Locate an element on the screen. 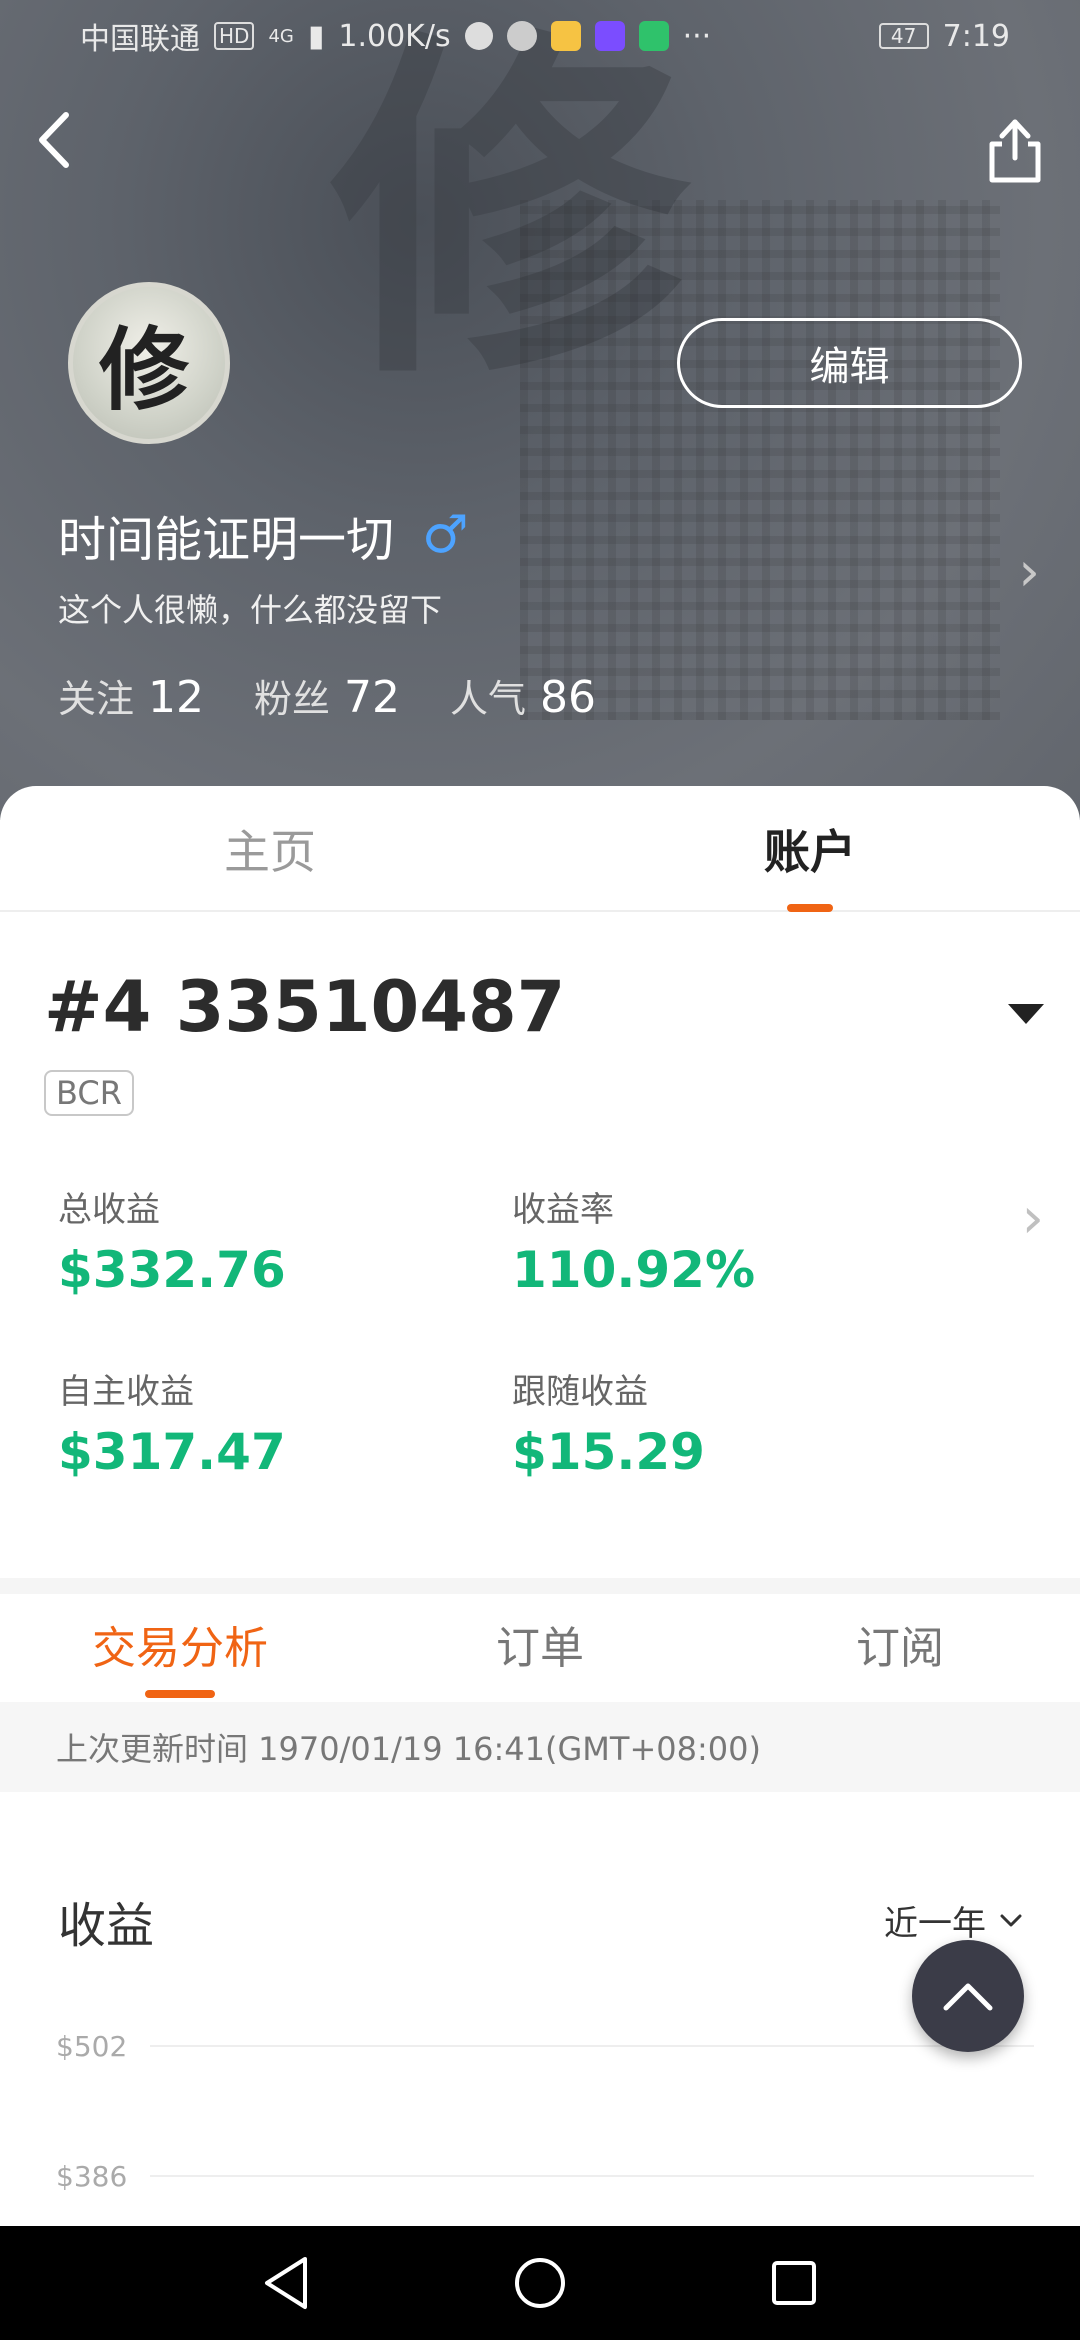  account-dropdown-icon is located at coordinates (1026, 1014).